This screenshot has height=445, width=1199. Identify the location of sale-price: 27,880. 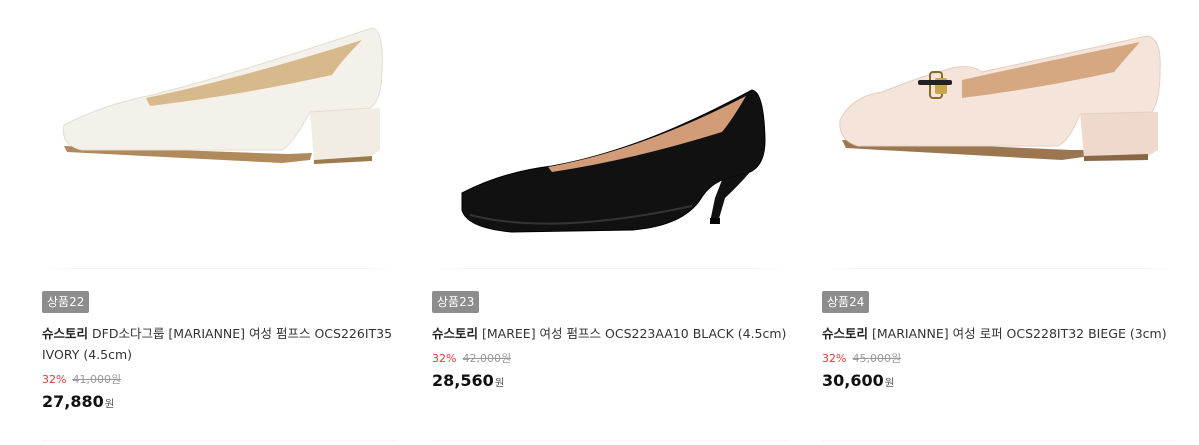
(73, 401).